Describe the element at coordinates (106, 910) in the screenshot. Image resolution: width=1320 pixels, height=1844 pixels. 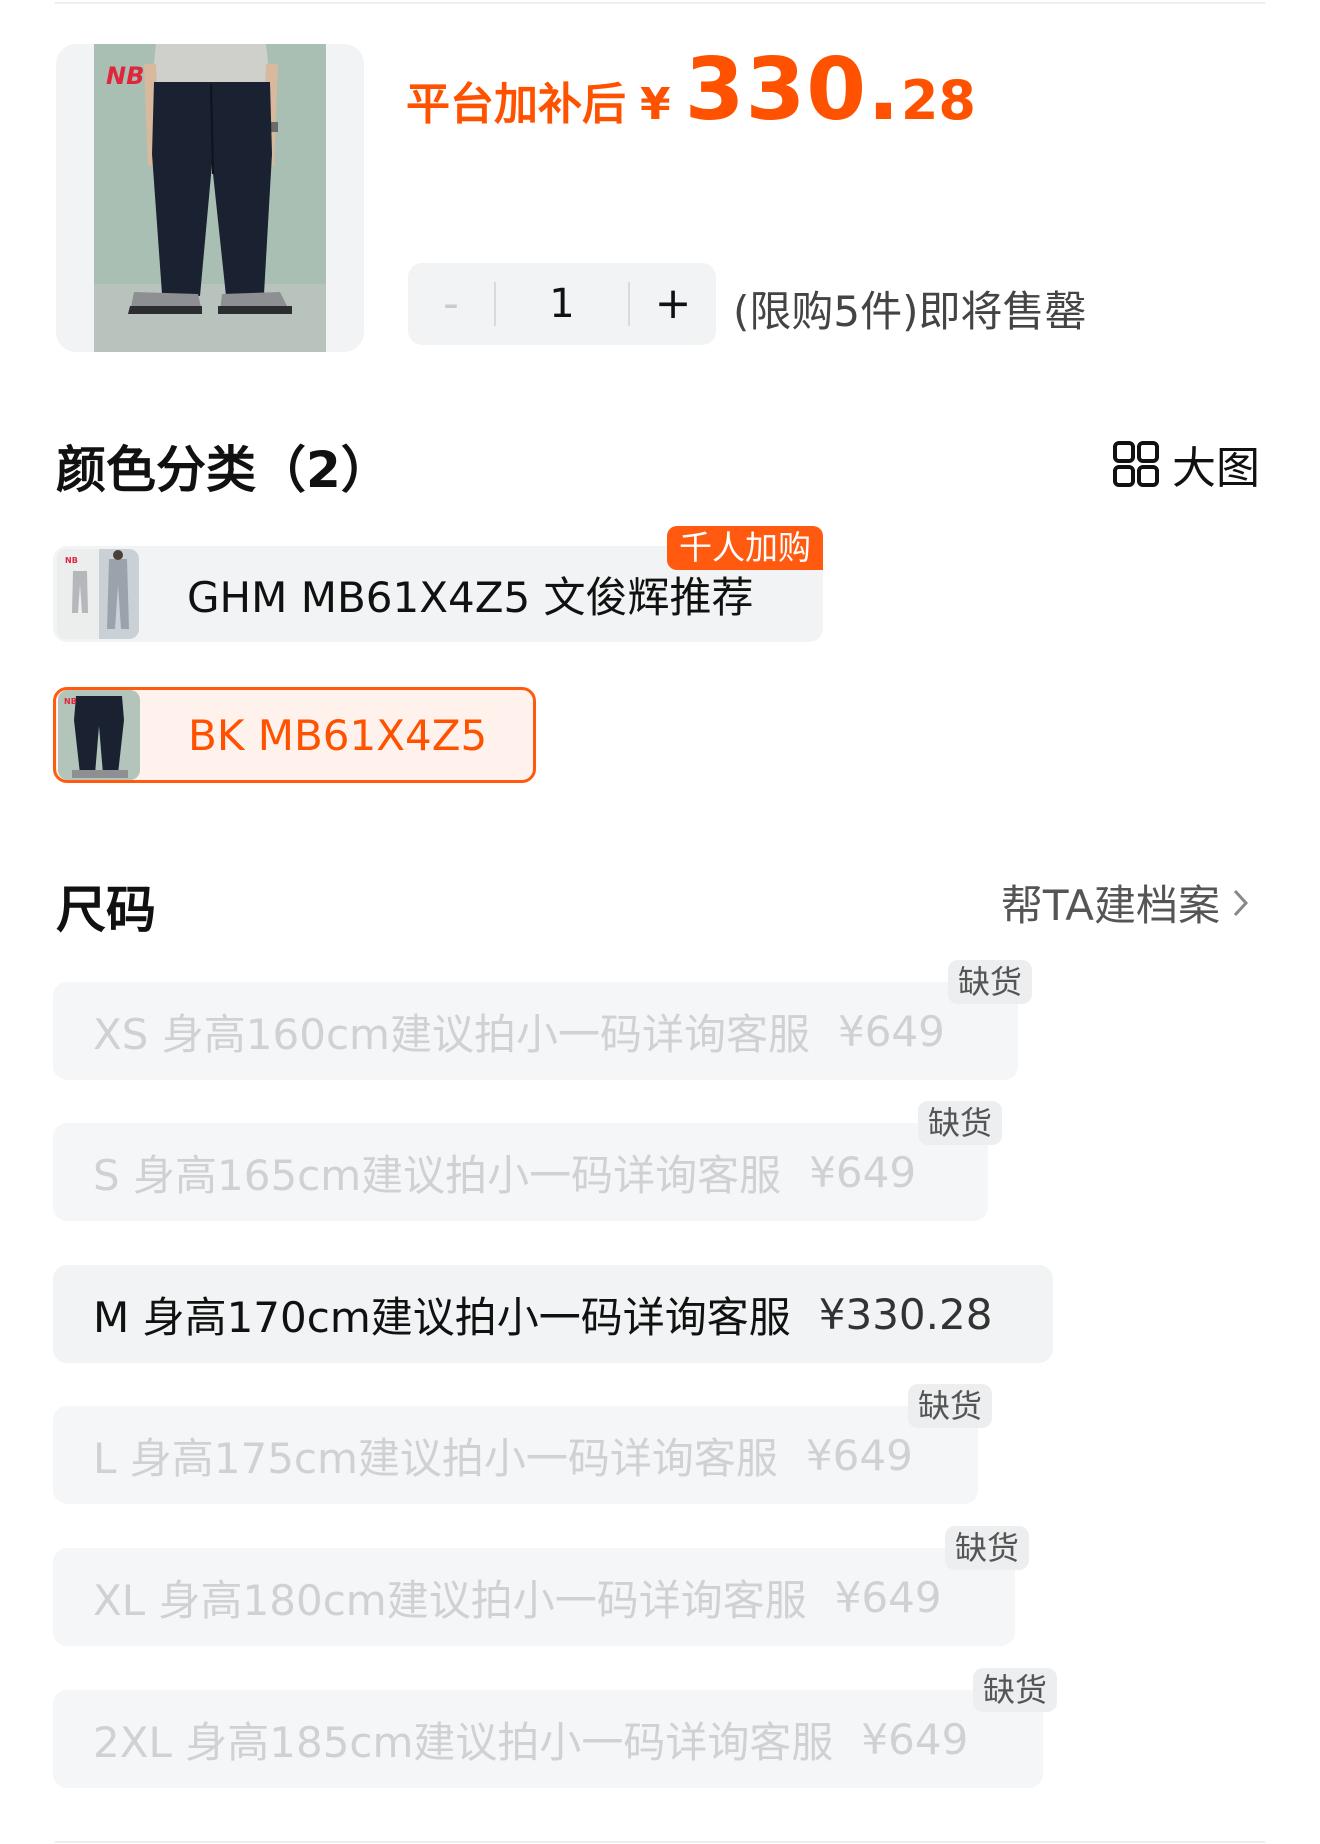
I see `size-section-title: 尺码` at that location.